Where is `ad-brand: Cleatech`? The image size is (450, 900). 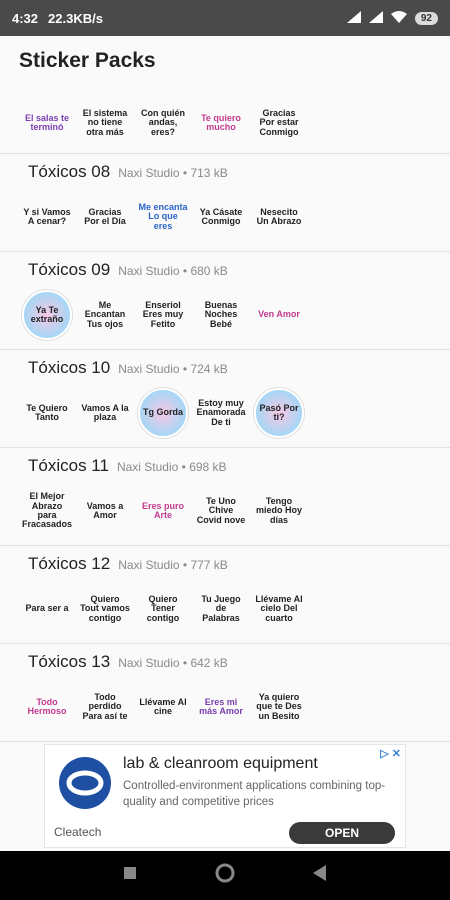
ad-brand: Cleatech is located at coordinates (78, 832).